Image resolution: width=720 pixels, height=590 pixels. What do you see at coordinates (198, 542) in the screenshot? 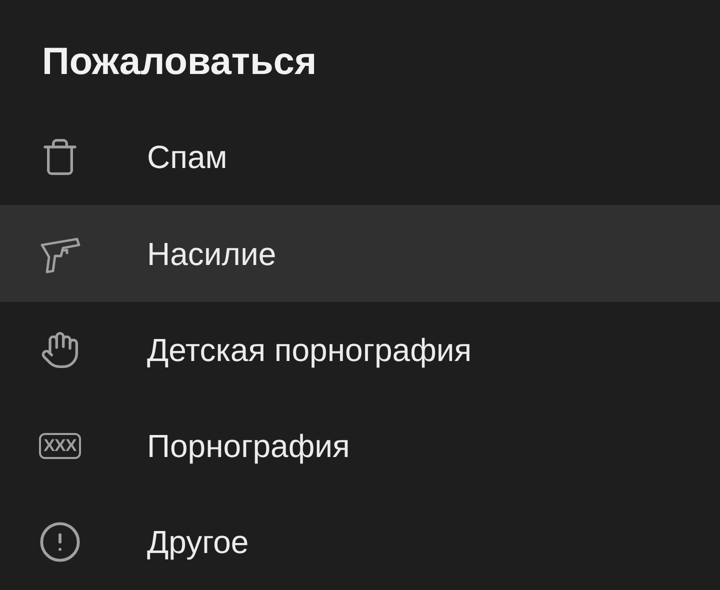
I see `option-label: Другое` at bounding box center [198, 542].